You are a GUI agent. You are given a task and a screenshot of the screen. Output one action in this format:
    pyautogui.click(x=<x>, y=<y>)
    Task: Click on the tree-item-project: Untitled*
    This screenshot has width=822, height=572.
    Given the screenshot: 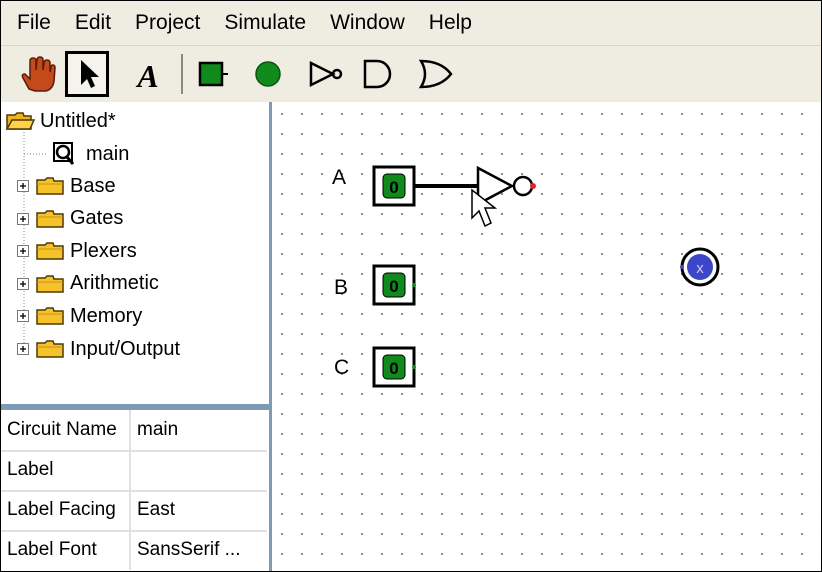 What is the action you would take?
    pyautogui.click(x=60, y=121)
    